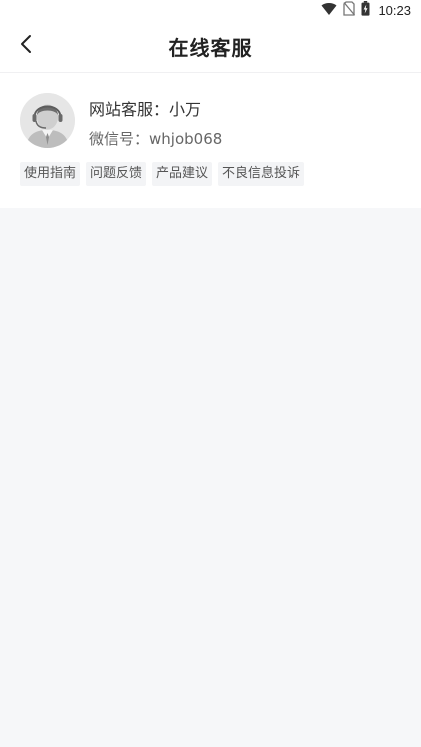 The width and height of the screenshot is (421, 747). Describe the element at coordinates (116, 174) in the screenshot. I see `tag-feedback: 问题反馈` at that location.